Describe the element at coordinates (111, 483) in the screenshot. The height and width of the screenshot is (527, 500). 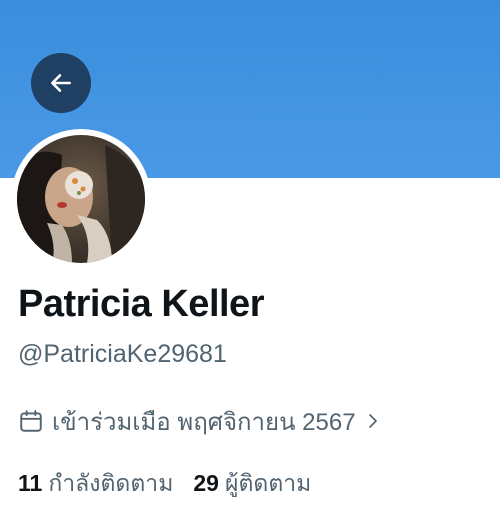
I see `following-label: กำลังติดตาม` at that location.